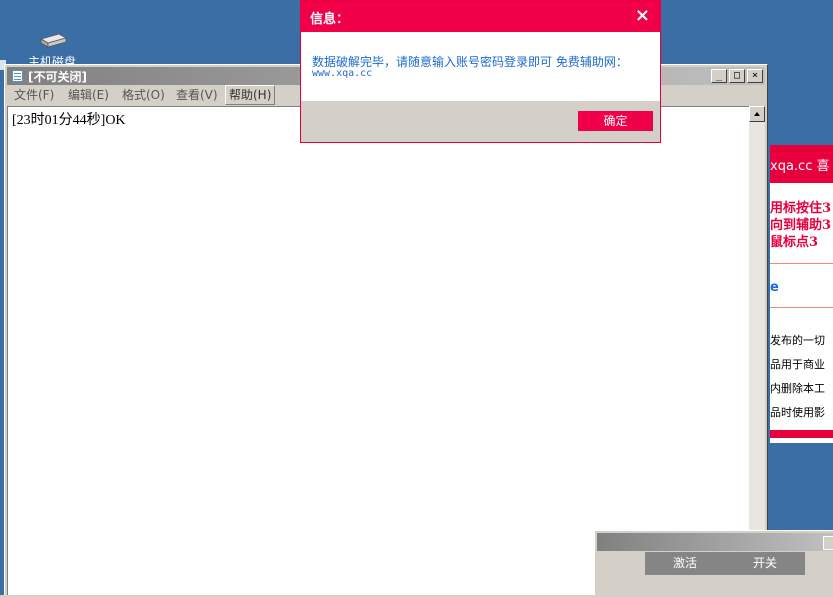 This screenshot has height=597, width=833. Describe the element at coordinates (797, 340) in the screenshot. I see `panel-note-1: 发布的一切` at that location.